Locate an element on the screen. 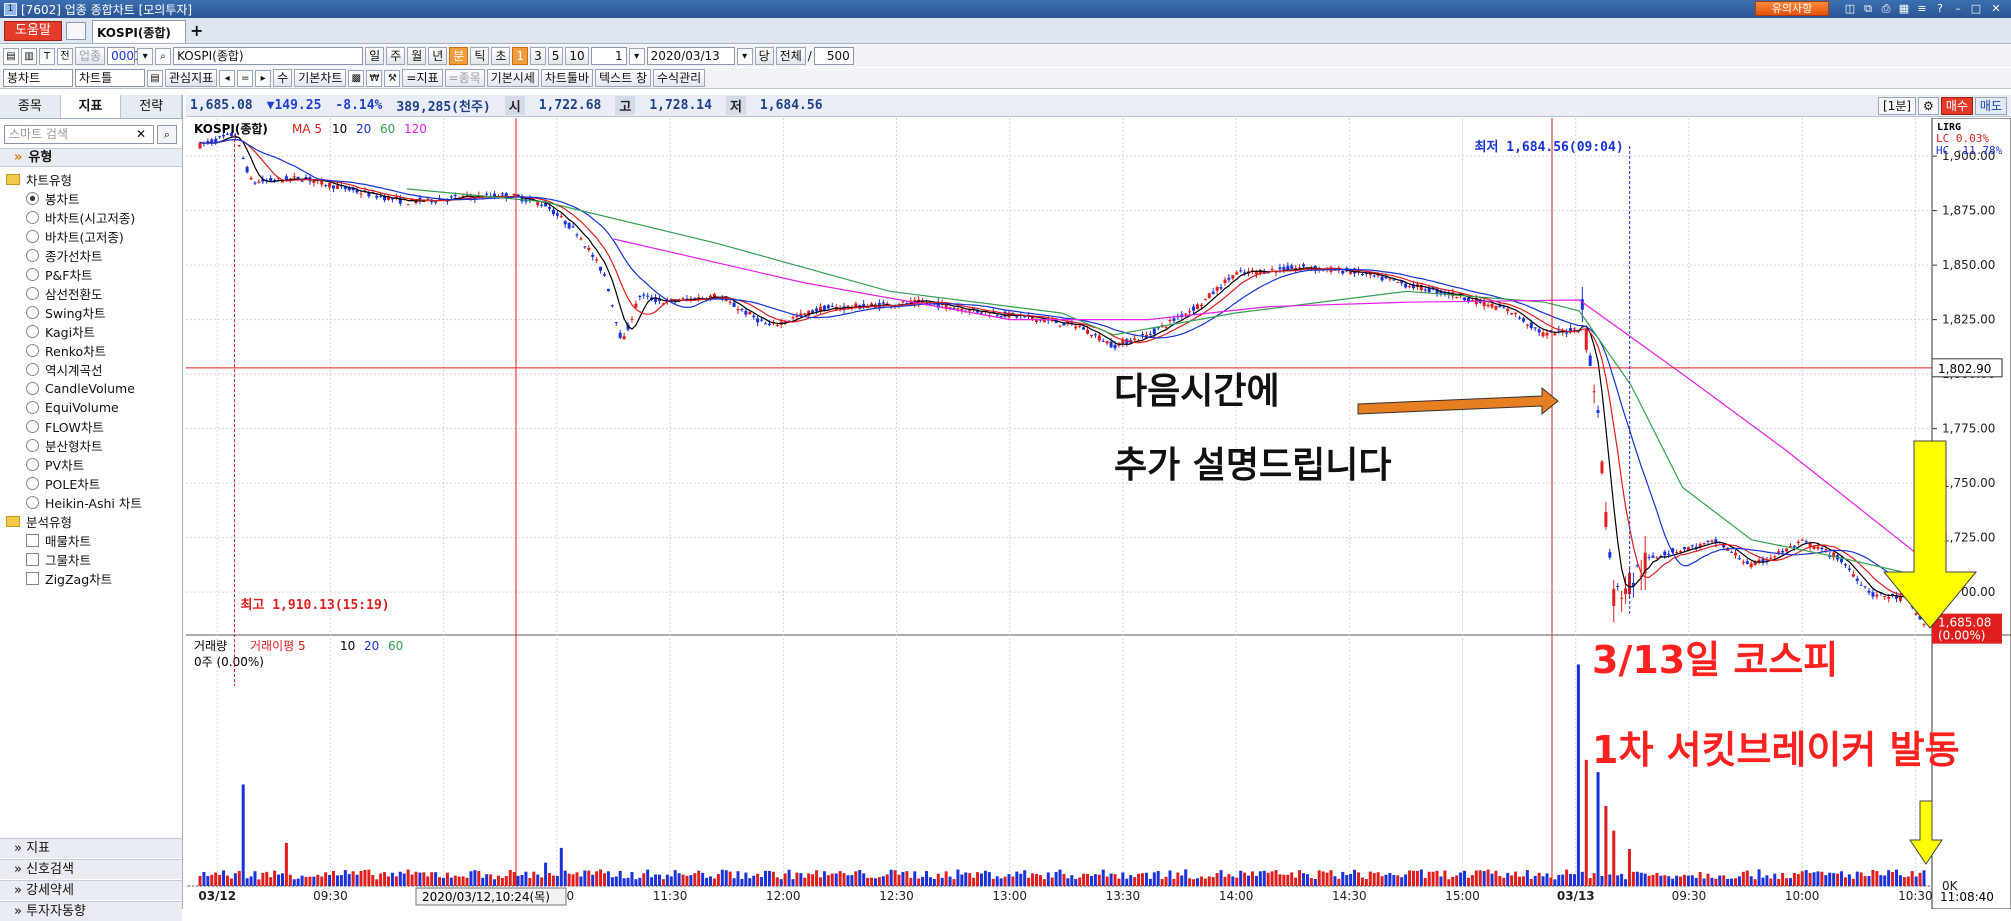 Image resolution: width=2011 pixels, height=921 pixels. all-button: 전체 is located at coordinates (790, 56).